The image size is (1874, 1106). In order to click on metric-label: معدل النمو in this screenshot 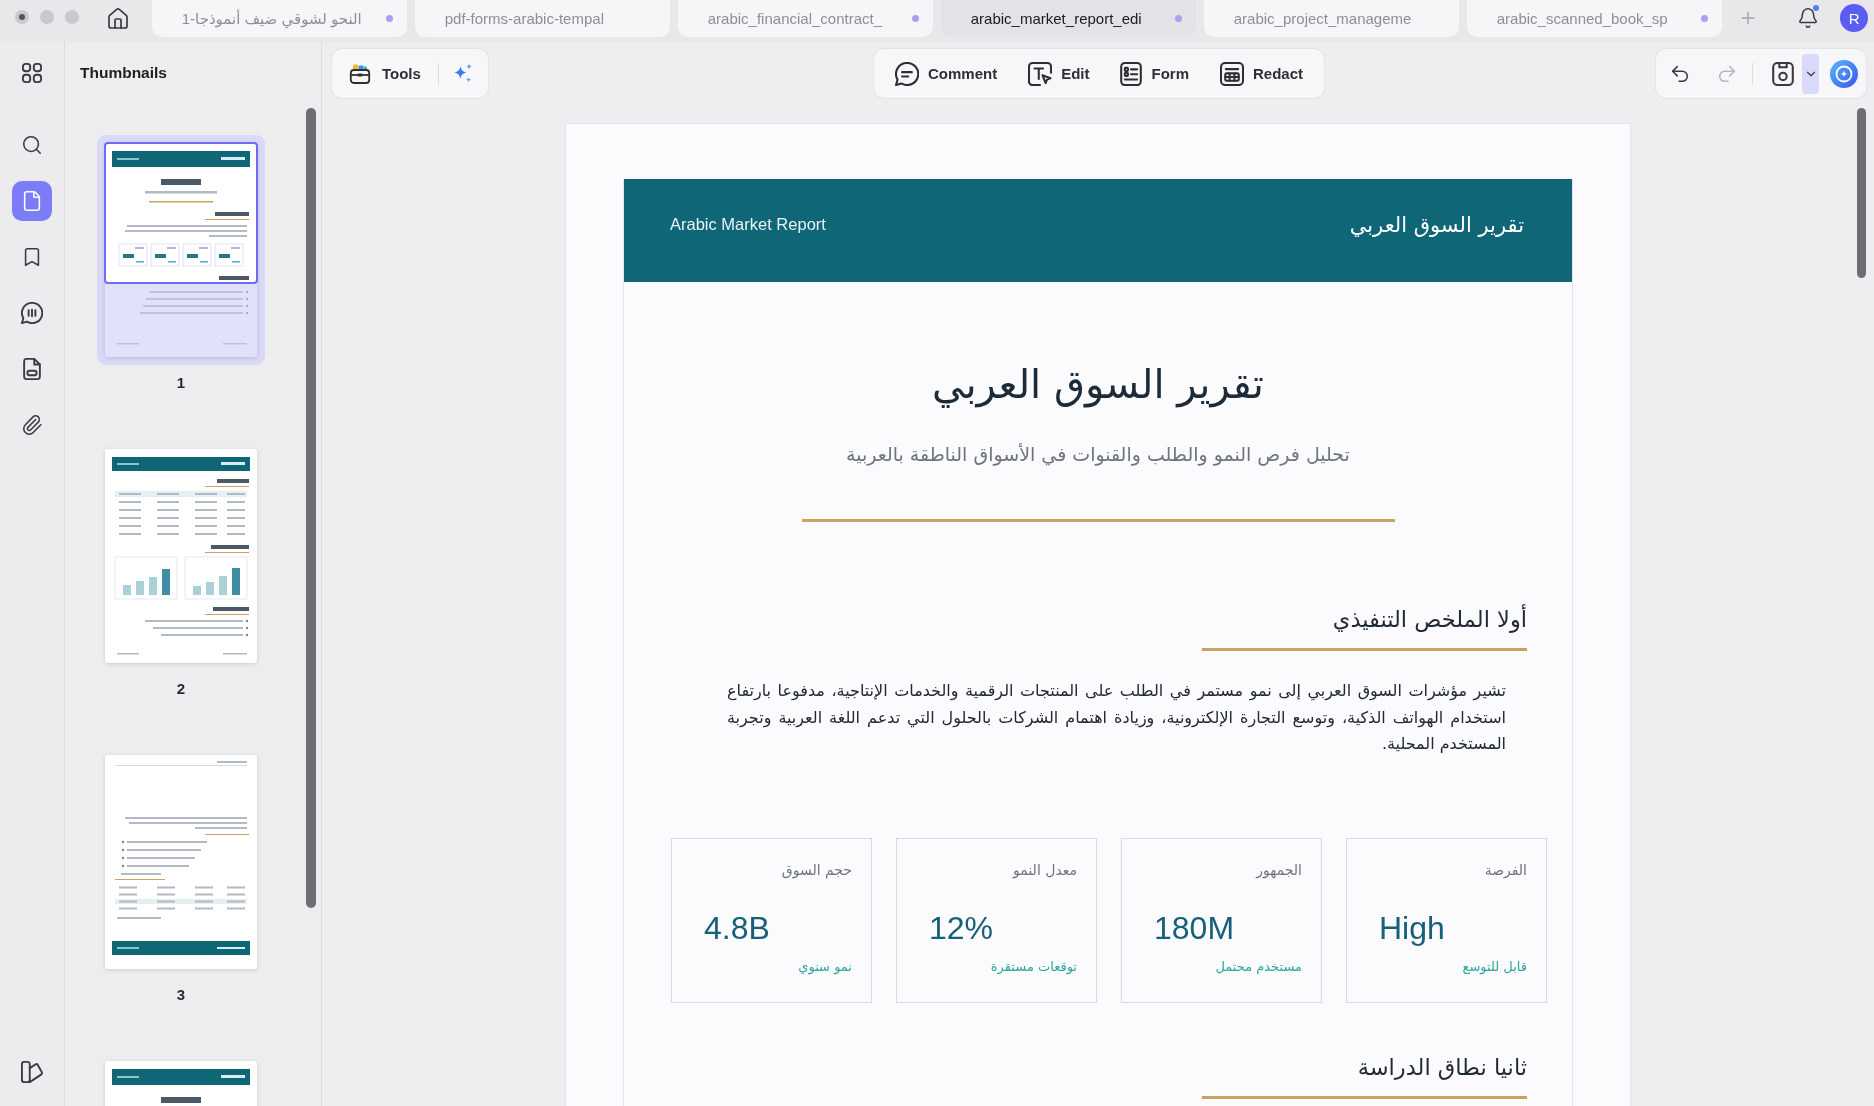, I will do `click(1045, 869)`.